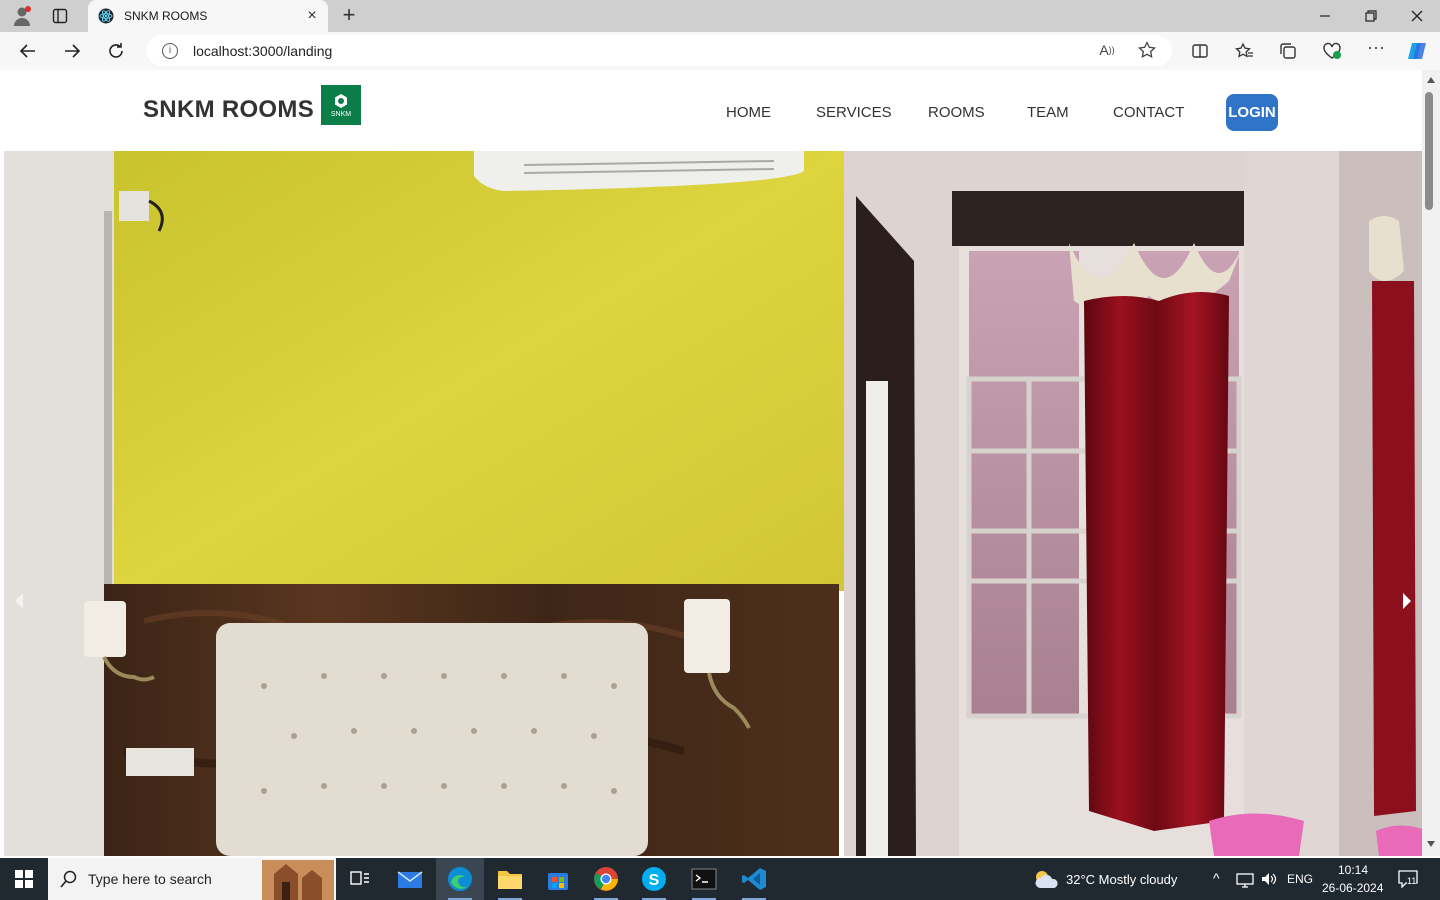 This screenshot has height=900, width=1440. Describe the element at coordinates (956, 112) in the screenshot. I see `nav-rooms: ROOMS` at that location.